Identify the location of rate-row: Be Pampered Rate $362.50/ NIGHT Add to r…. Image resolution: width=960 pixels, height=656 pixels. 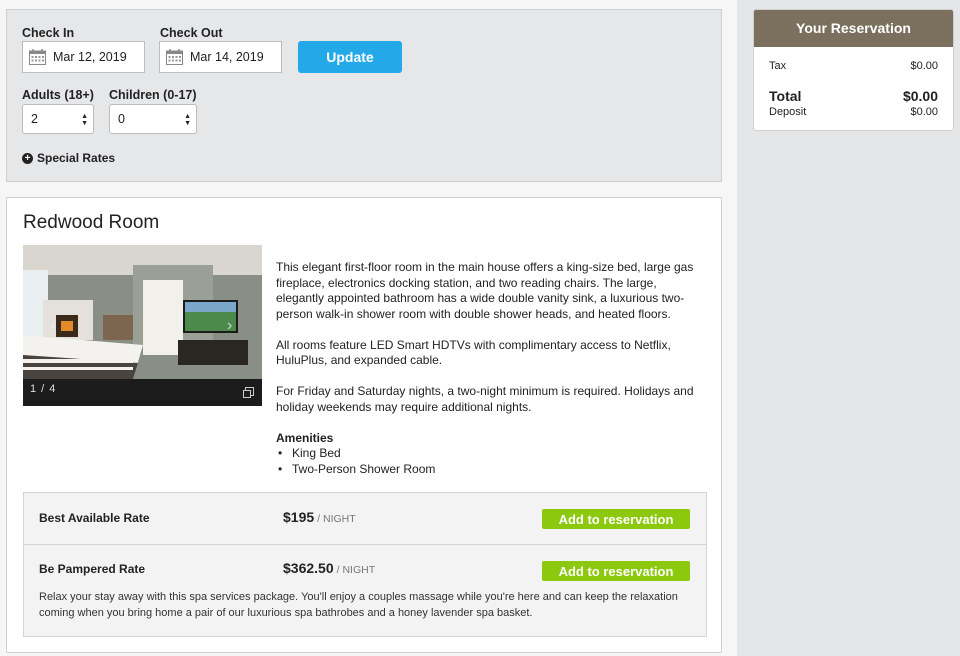
(365, 592).